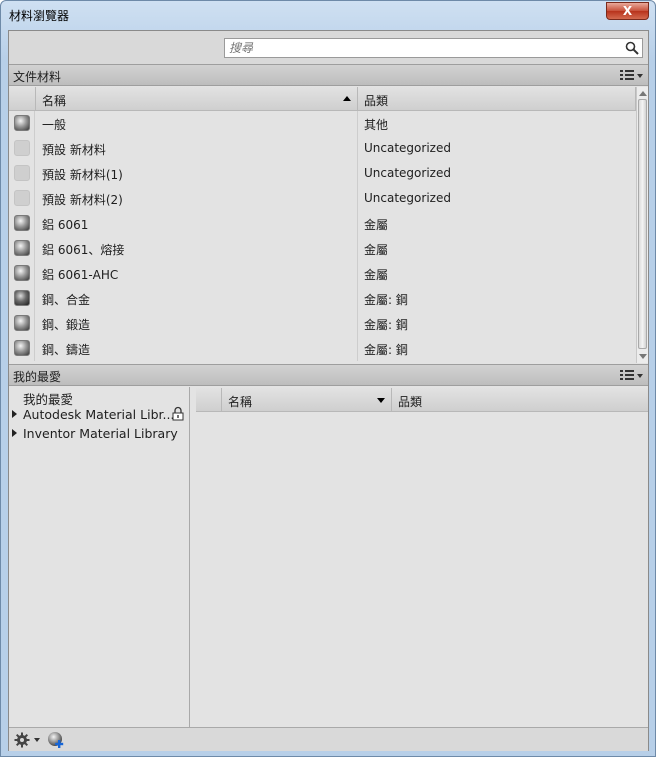 The image size is (656, 757). I want to click on favorites-header: 我的最愛, so click(328, 375).